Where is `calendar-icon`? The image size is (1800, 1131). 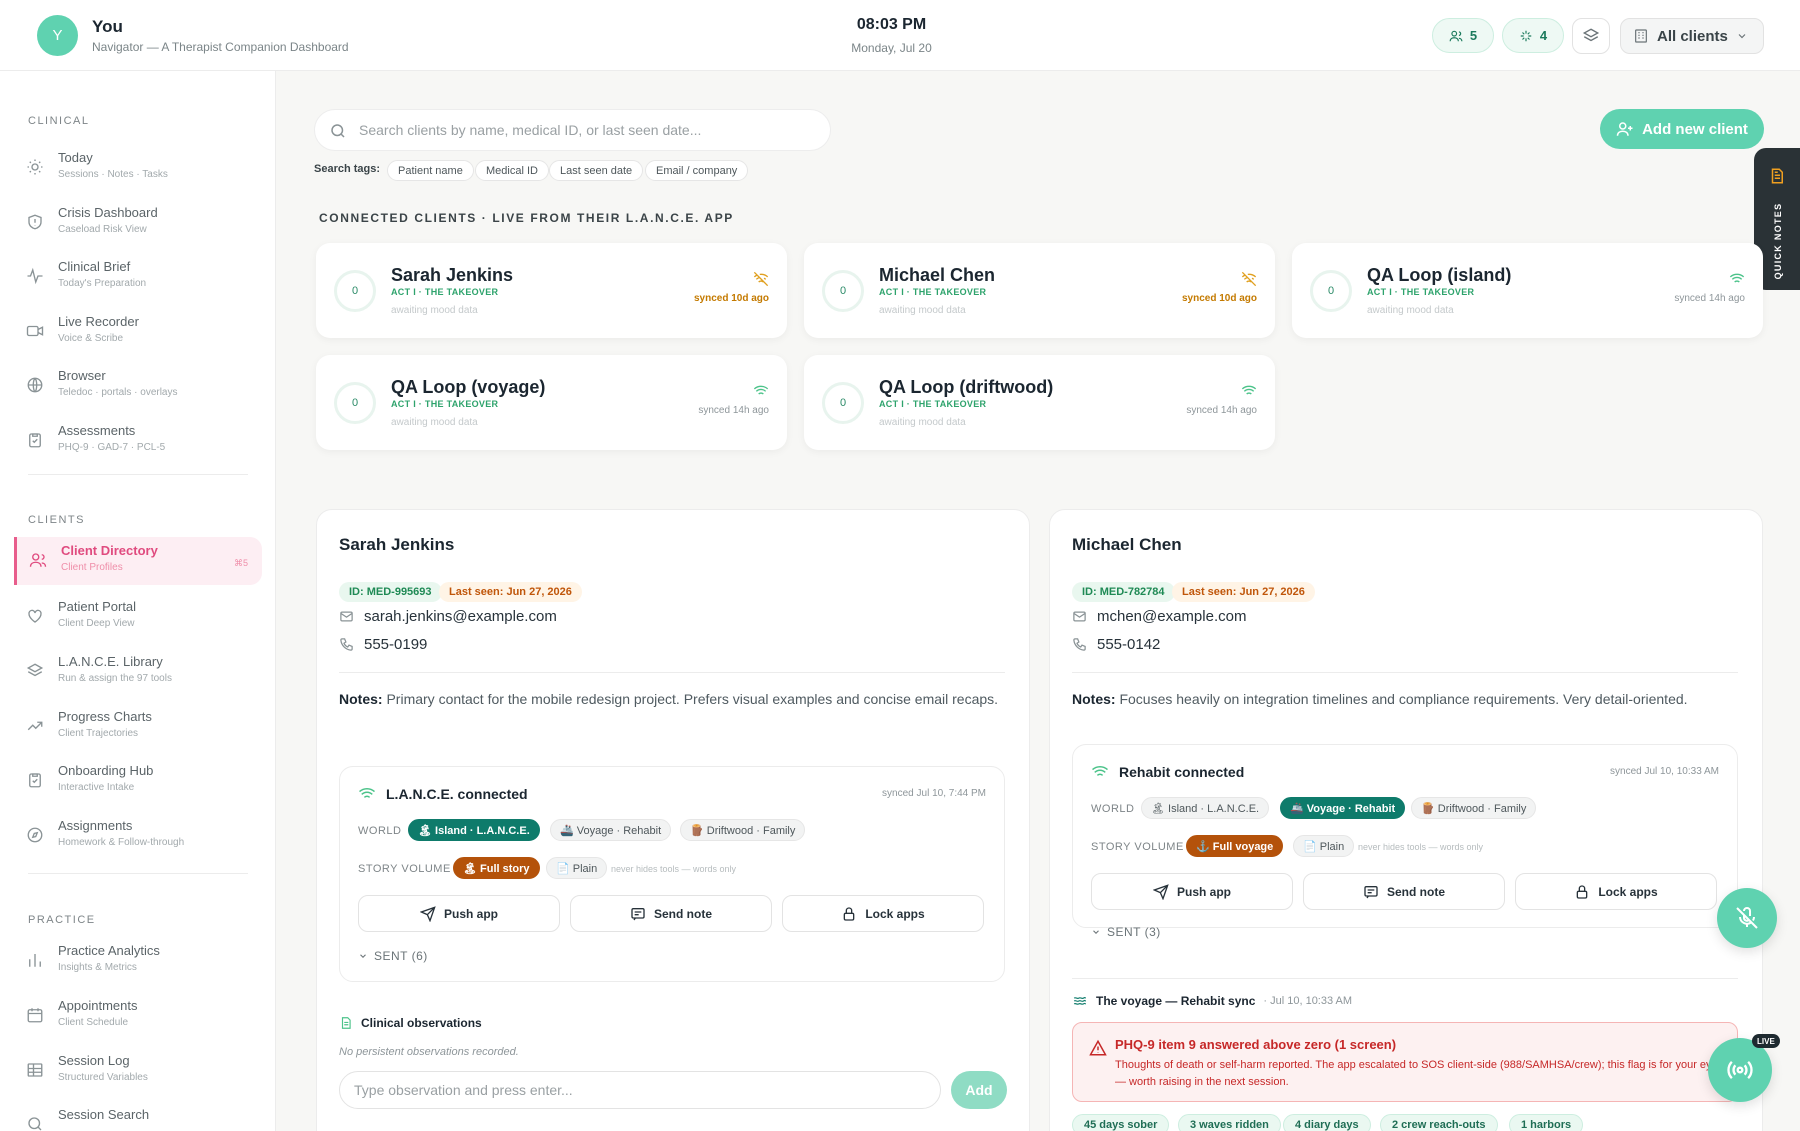
calendar-icon is located at coordinates (35, 1015).